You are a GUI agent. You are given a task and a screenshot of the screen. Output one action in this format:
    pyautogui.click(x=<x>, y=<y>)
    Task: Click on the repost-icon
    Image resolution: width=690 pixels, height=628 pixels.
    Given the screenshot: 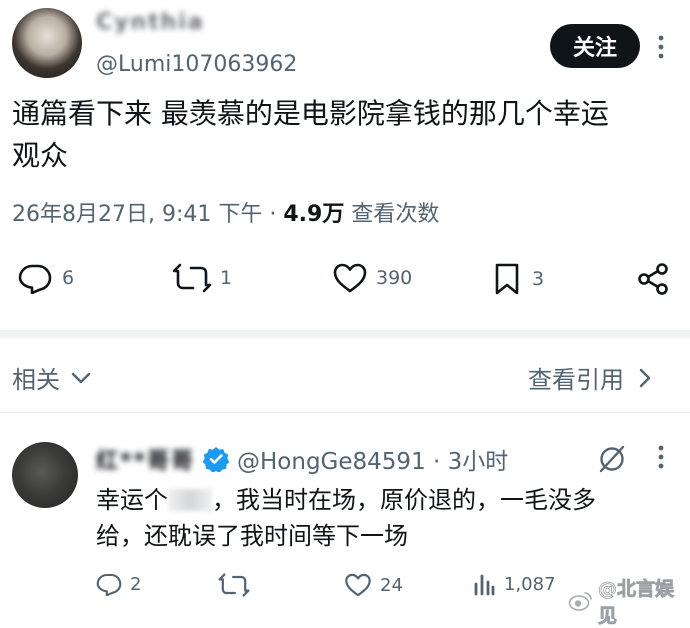 What is the action you would take?
    pyautogui.click(x=192, y=278)
    